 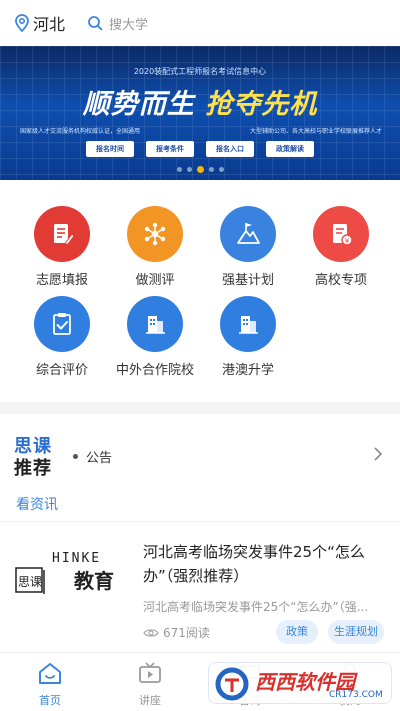 I want to click on grid-item-label: 港澳升学, so click(x=247, y=370).